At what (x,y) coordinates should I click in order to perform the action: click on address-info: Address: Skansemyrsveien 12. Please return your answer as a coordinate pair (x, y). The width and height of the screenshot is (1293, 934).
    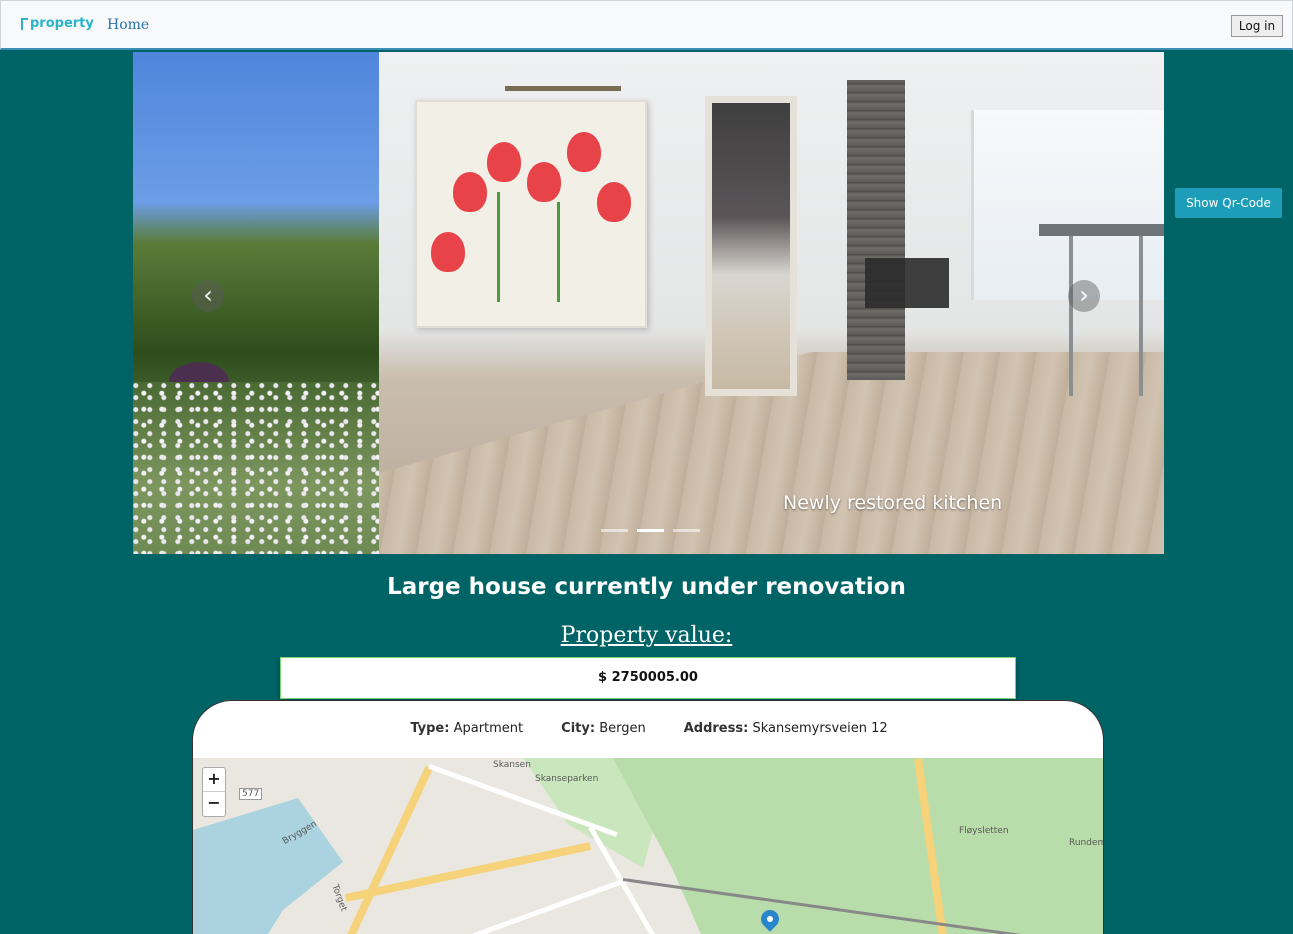
    Looking at the image, I should click on (786, 728).